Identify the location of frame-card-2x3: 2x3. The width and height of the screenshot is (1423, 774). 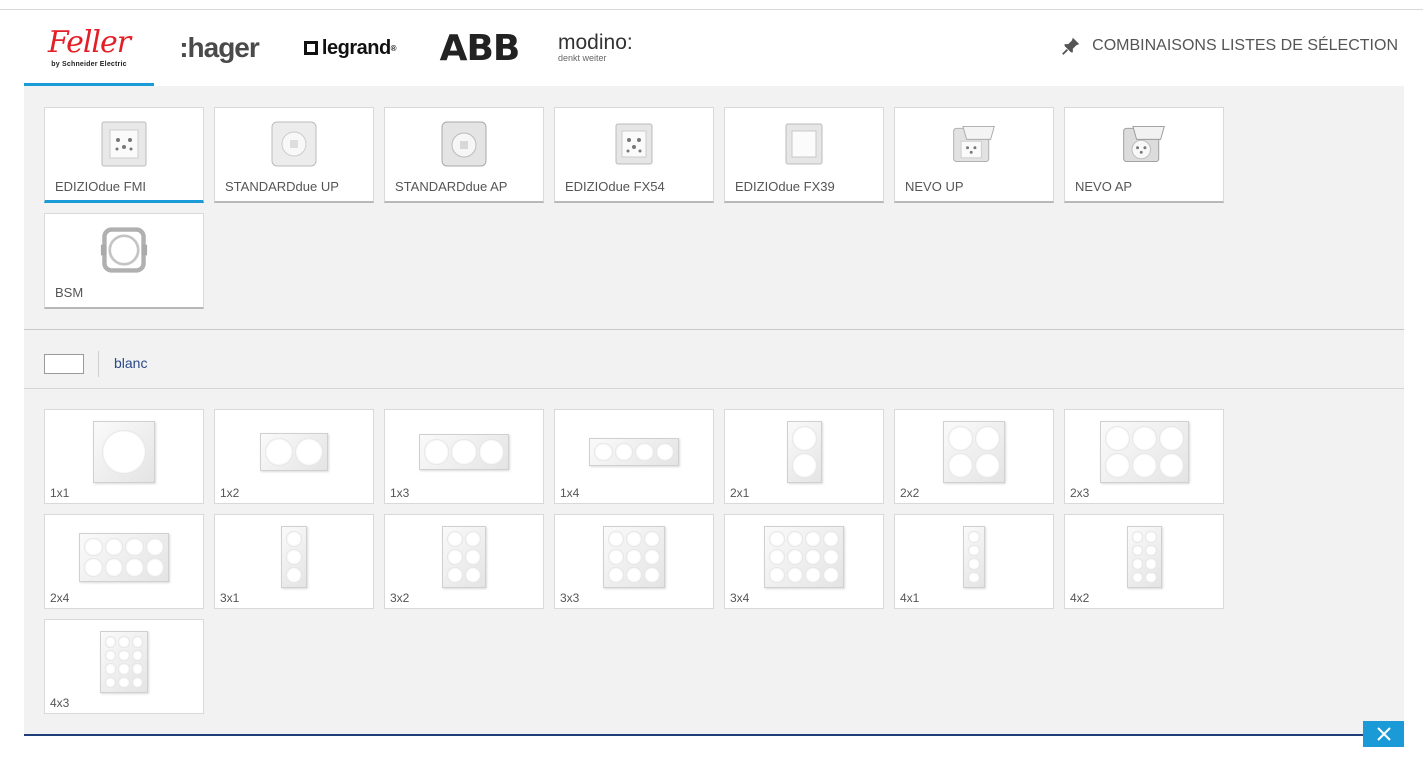
(1144, 456).